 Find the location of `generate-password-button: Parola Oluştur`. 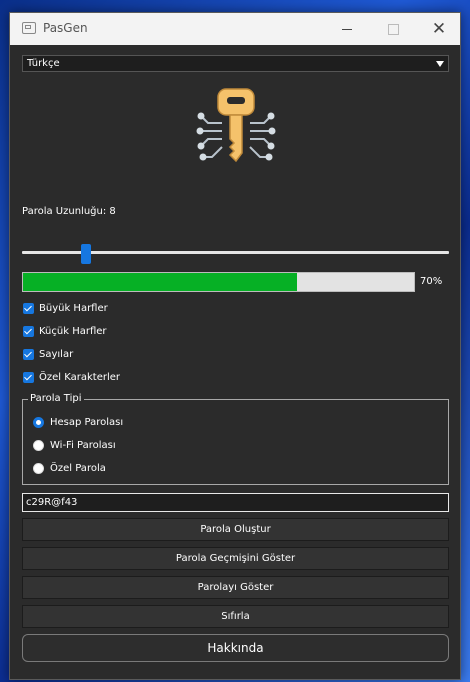

generate-password-button: Parola Oluştur is located at coordinates (235, 529).